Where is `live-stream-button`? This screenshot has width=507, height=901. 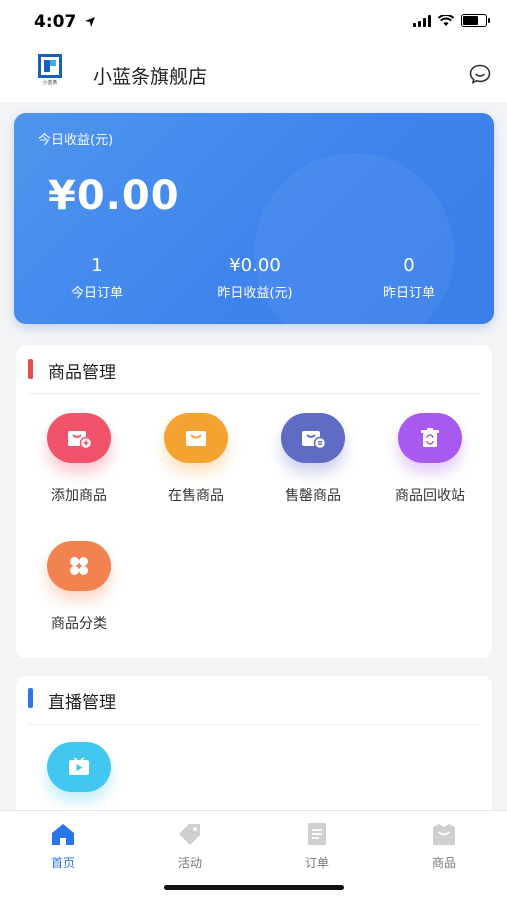 live-stream-button is located at coordinates (79, 767).